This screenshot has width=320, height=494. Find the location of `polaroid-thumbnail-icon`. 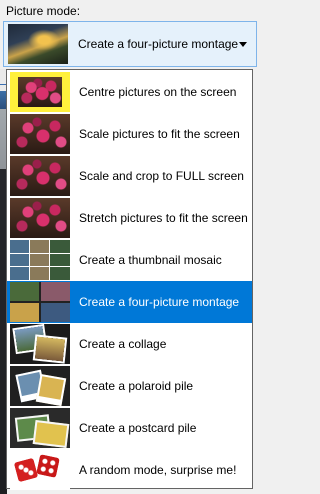

polaroid-thumbnail-icon is located at coordinates (40, 386).